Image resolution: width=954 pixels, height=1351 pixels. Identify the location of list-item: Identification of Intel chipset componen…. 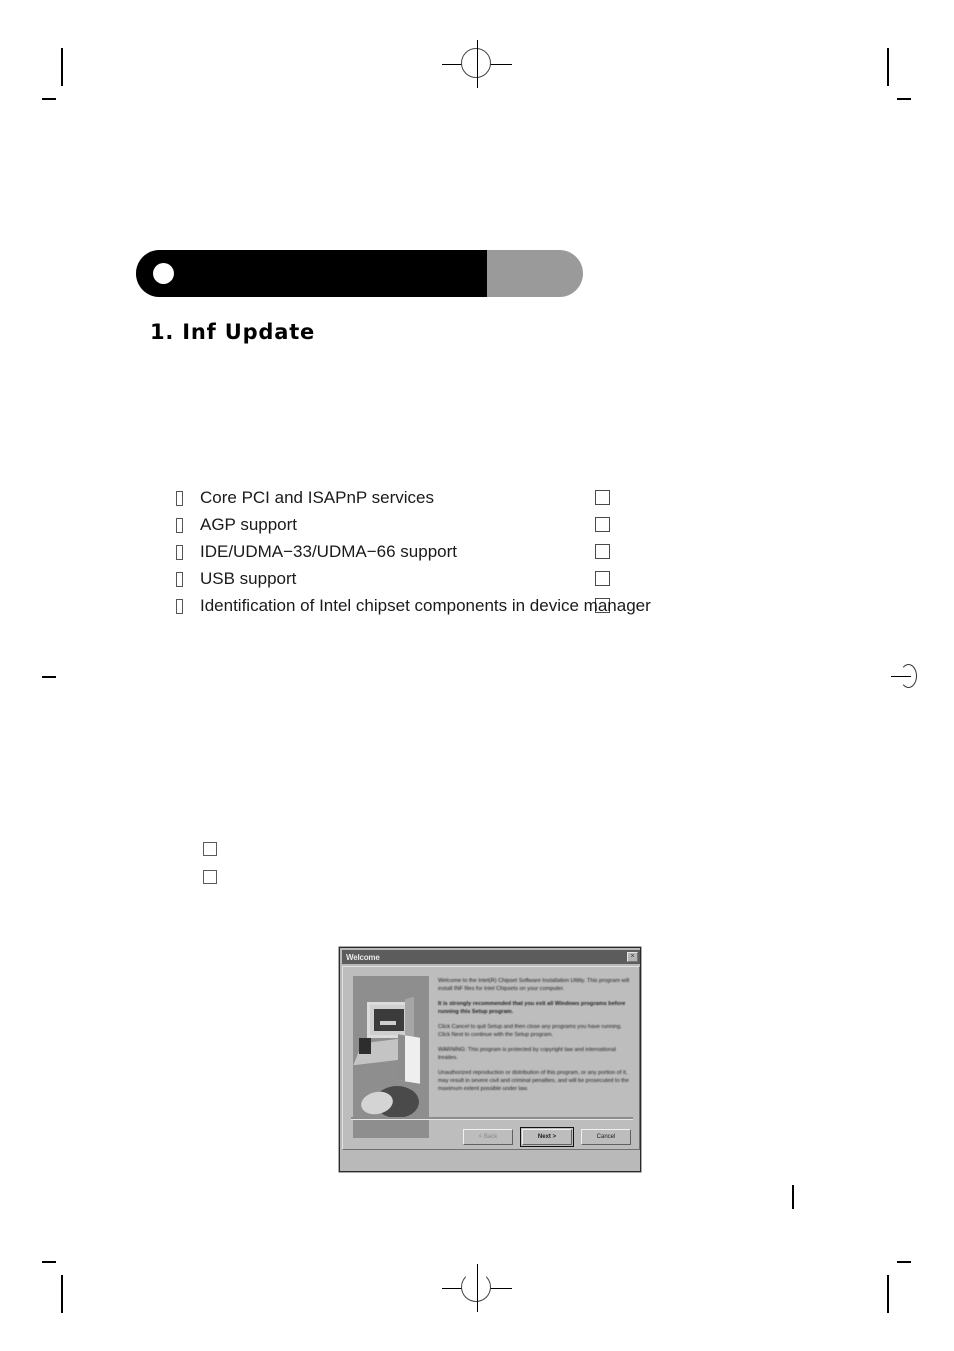
(486, 609).